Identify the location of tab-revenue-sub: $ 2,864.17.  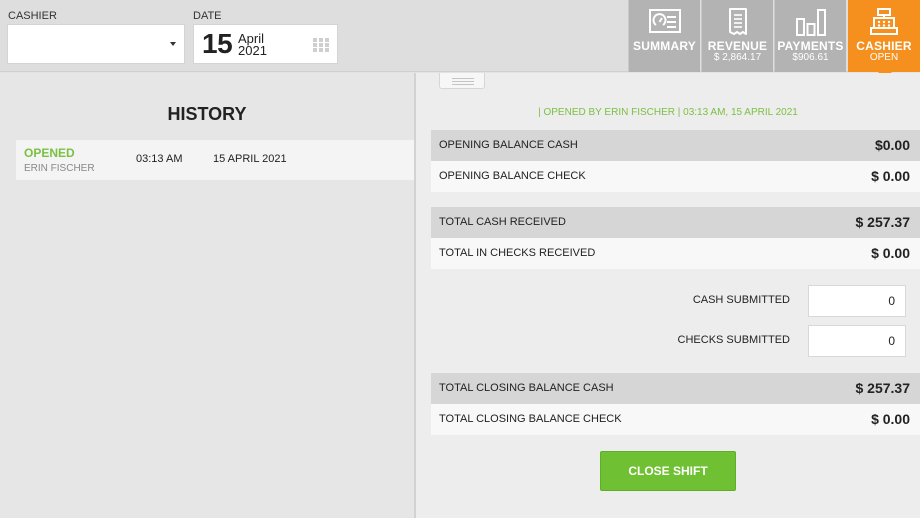
(737, 57).